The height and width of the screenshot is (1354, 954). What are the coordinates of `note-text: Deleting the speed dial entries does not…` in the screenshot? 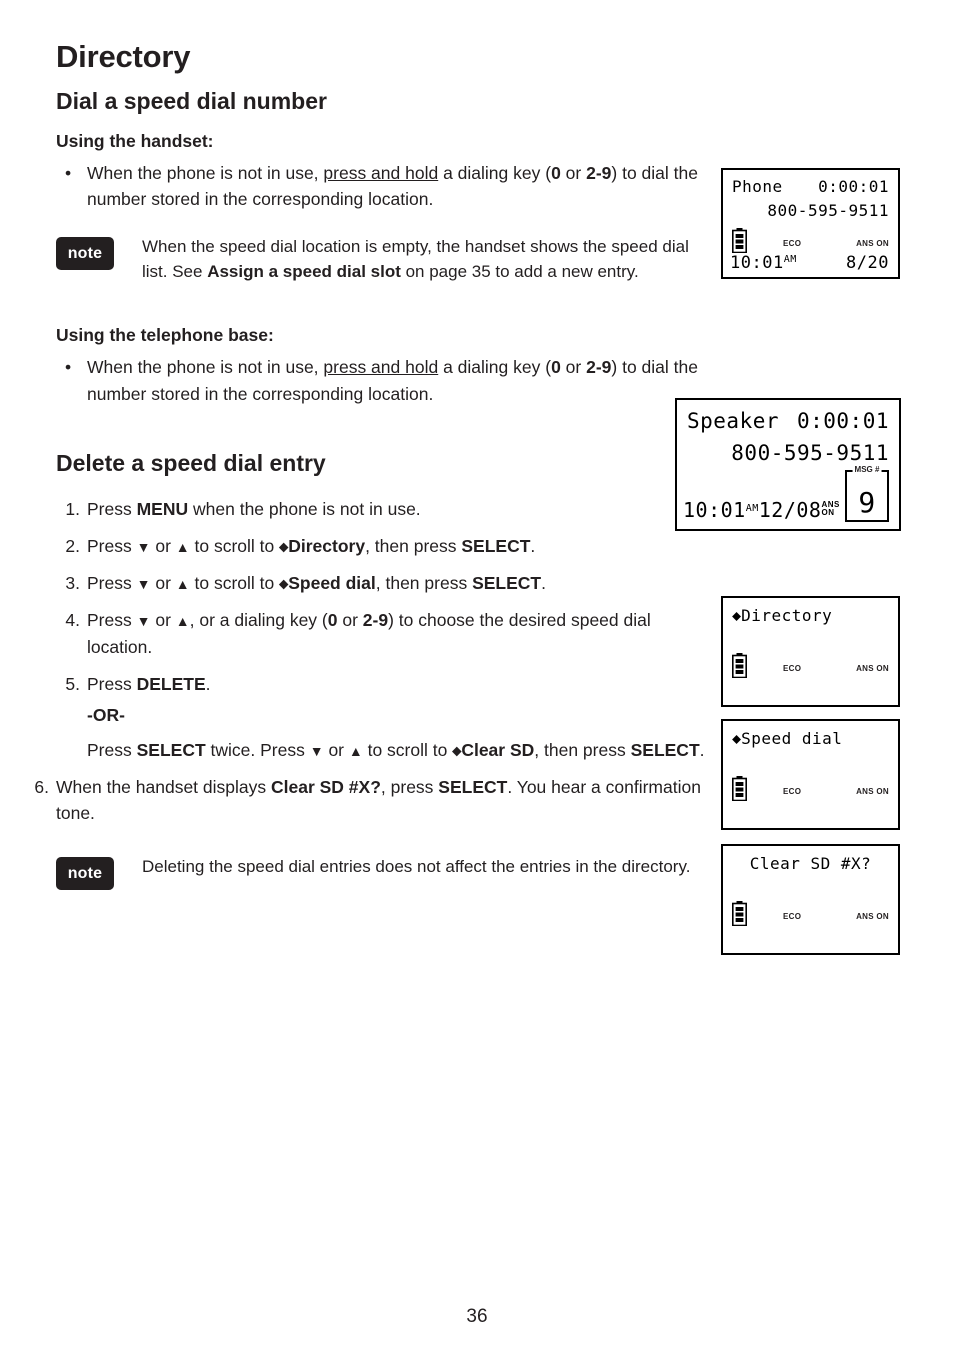 It's located at (416, 867).